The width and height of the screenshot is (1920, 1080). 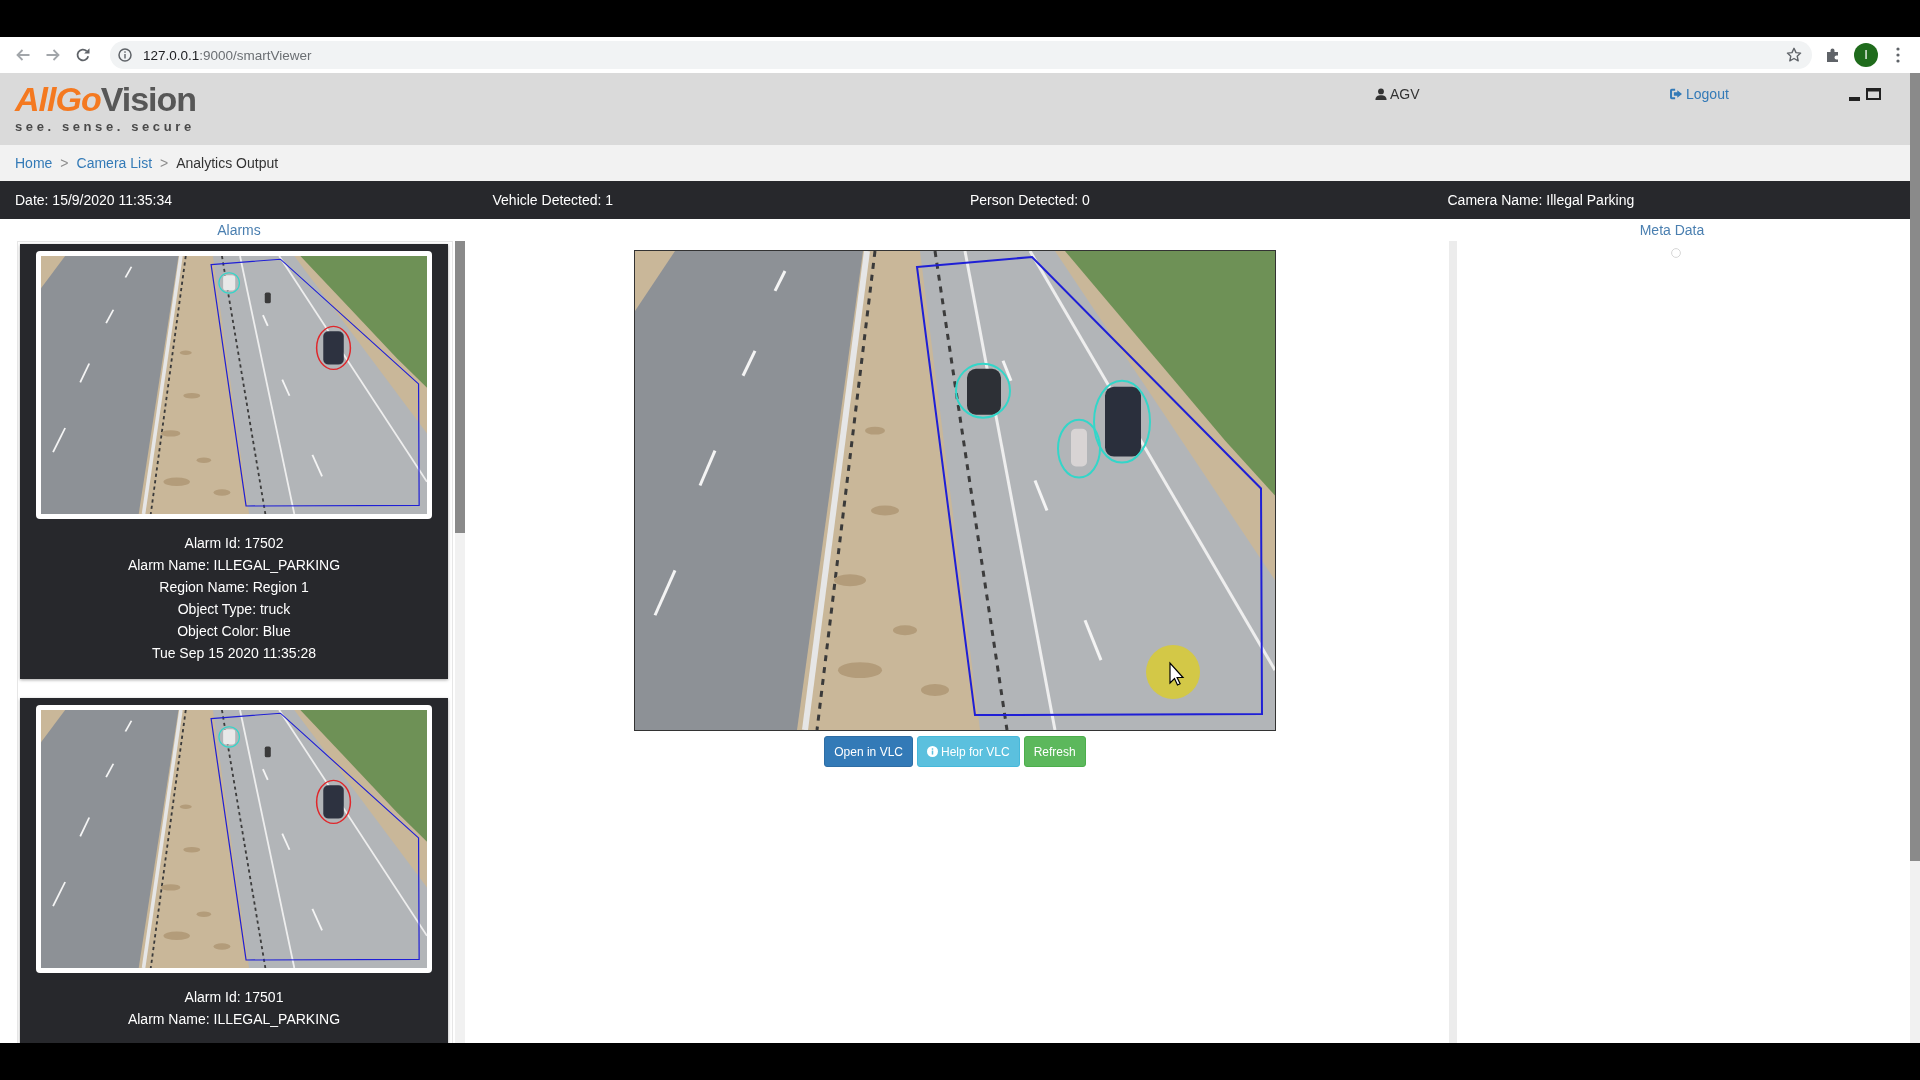 What do you see at coordinates (1672, 230) in the screenshot?
I see `meta-data-heading: Meta Data` at bounding box center [1672, 230].